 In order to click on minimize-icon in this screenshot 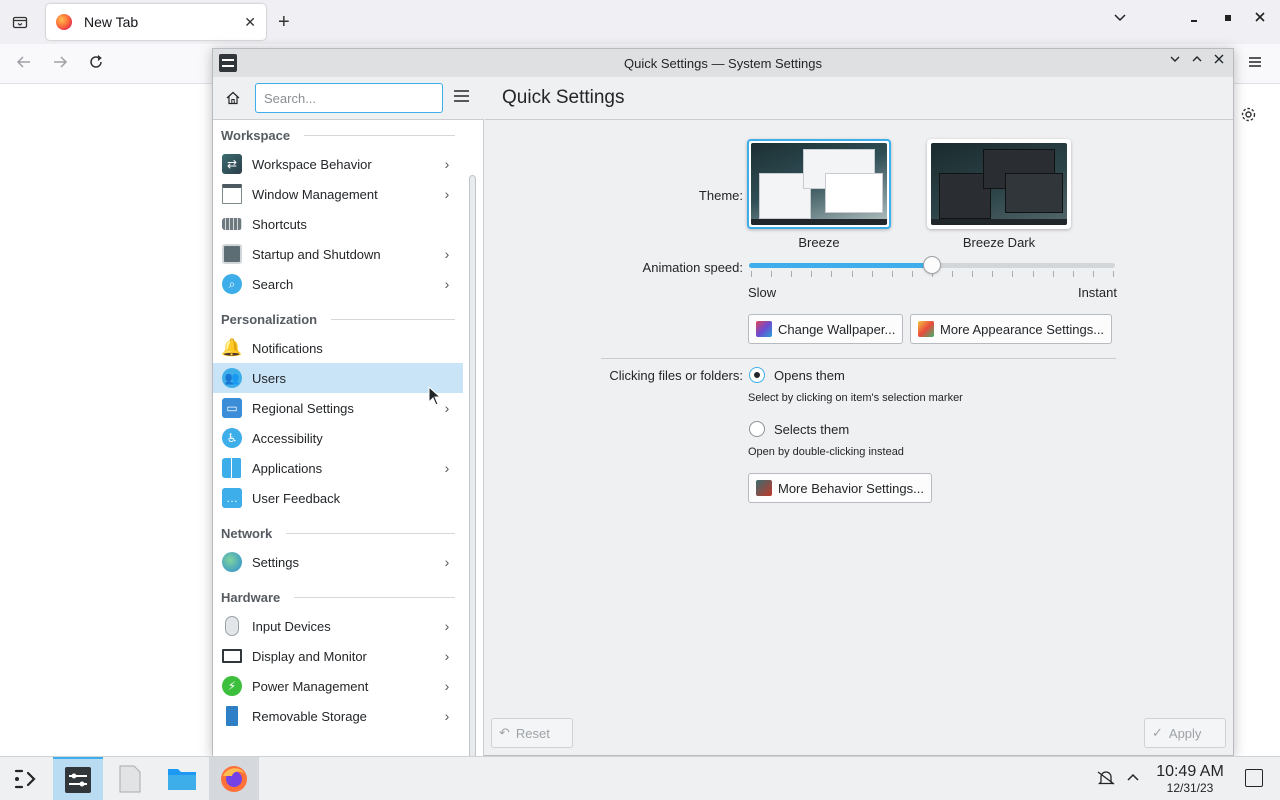, I will do `click(1194, 18)`.